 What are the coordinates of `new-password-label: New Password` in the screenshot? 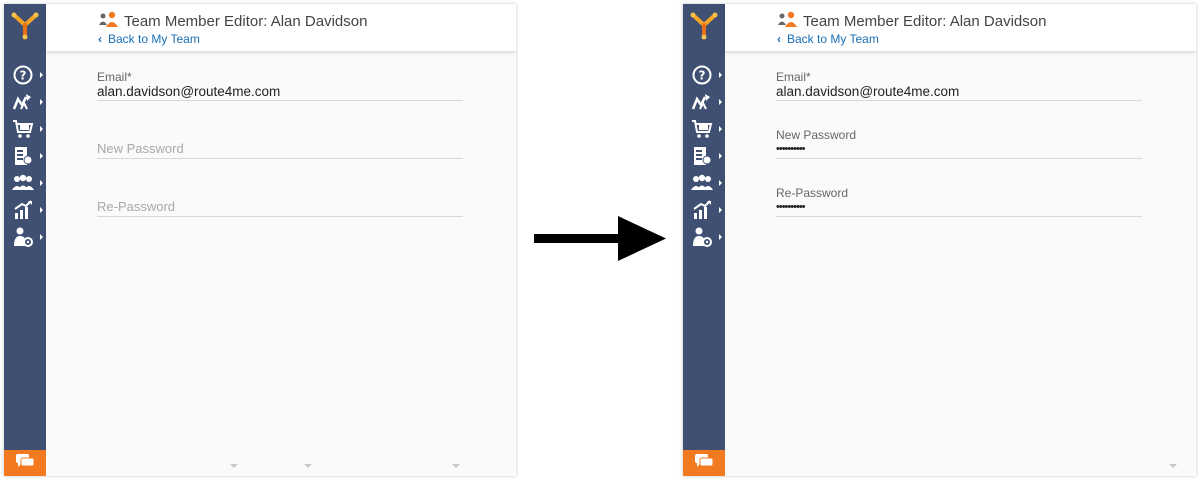 It's located at (816, 135).